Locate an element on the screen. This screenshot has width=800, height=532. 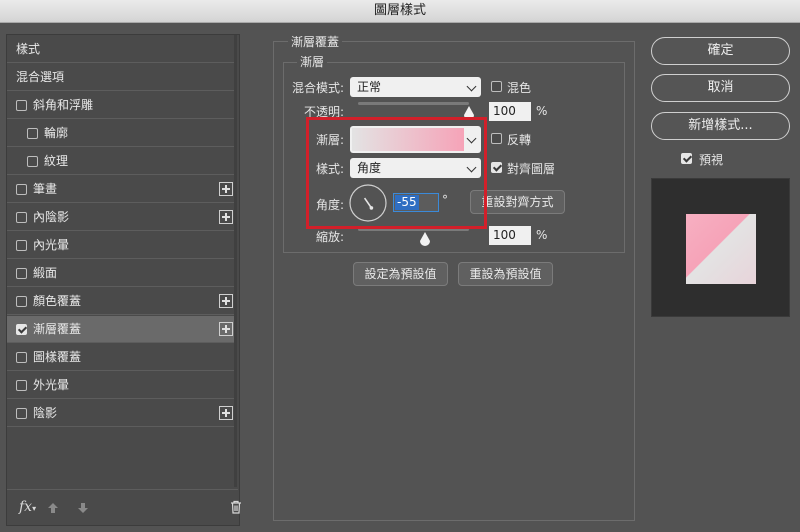
reverse-label: 反轉 is located at coordinates (519, 140).